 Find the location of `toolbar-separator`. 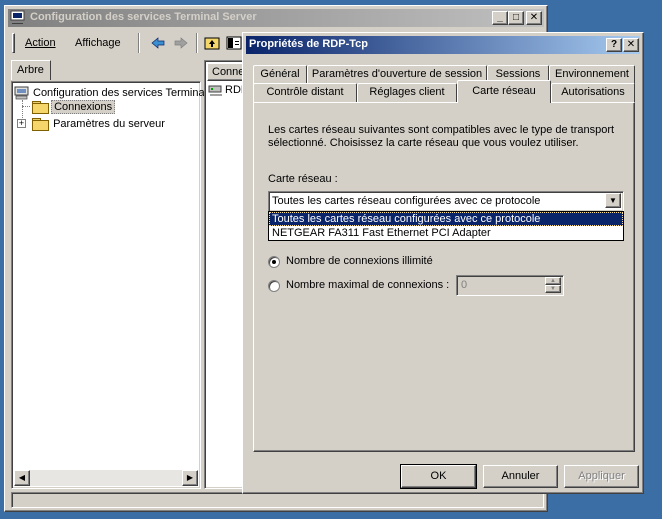

toolbar-separator is located at coordinates (139, 43).